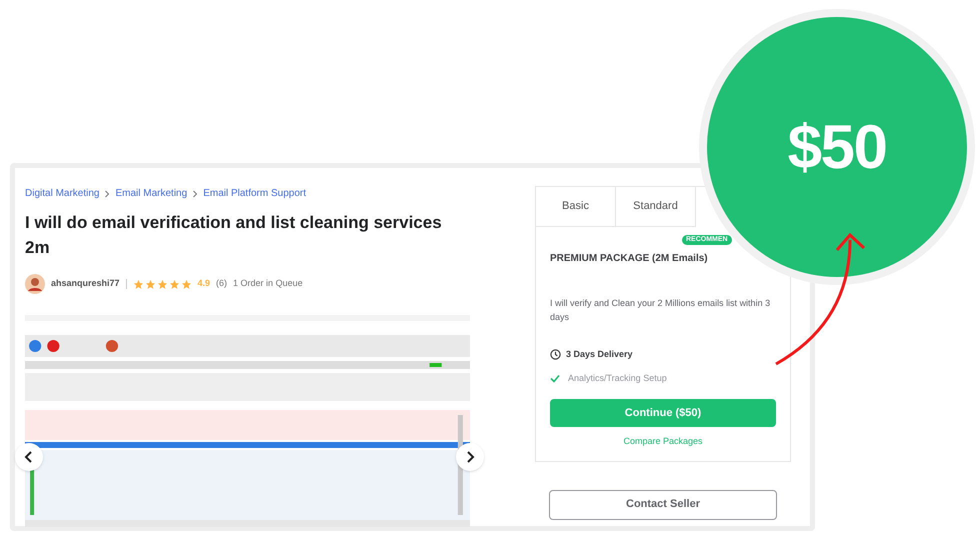  What do you see at coordinates (663, 413) in the screenshot?
I see `continue-button: Continue ($50)` at bounding box center [663, 413].